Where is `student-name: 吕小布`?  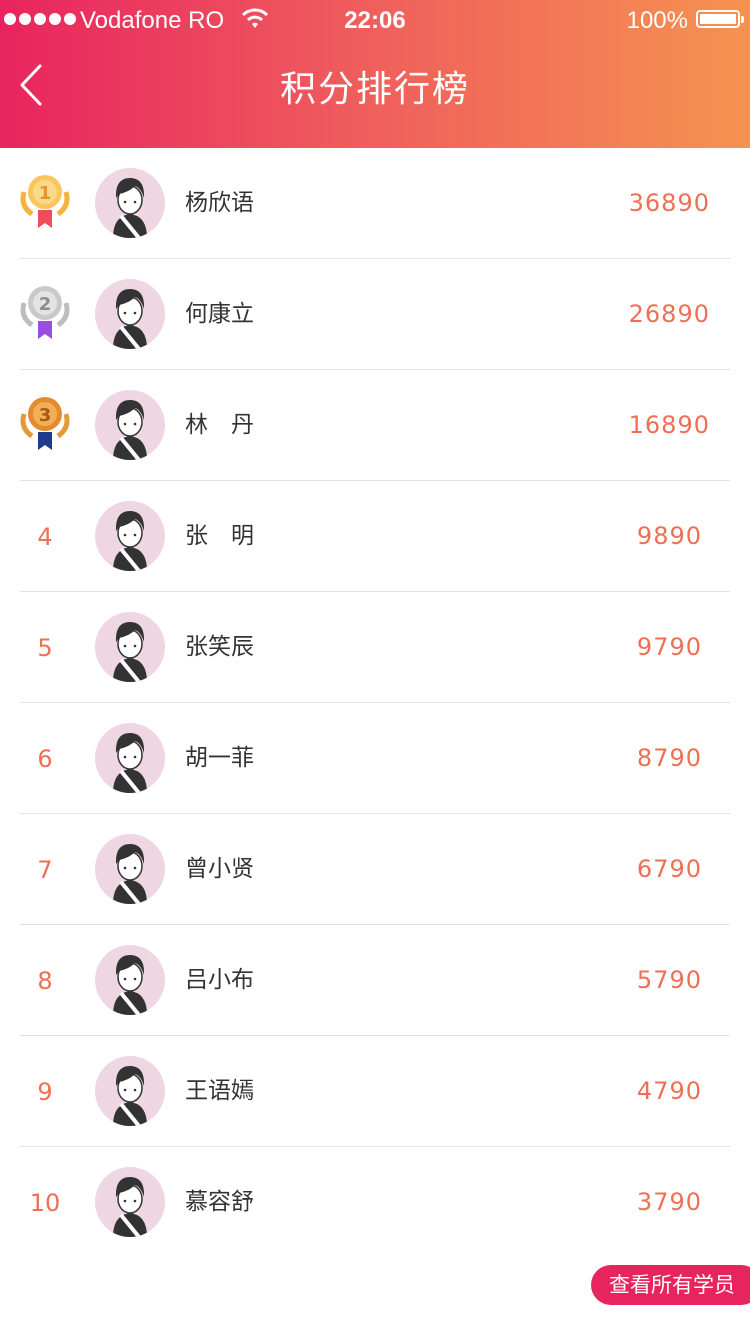 student-name: 吕小布 is located at coordinates (219, 980).